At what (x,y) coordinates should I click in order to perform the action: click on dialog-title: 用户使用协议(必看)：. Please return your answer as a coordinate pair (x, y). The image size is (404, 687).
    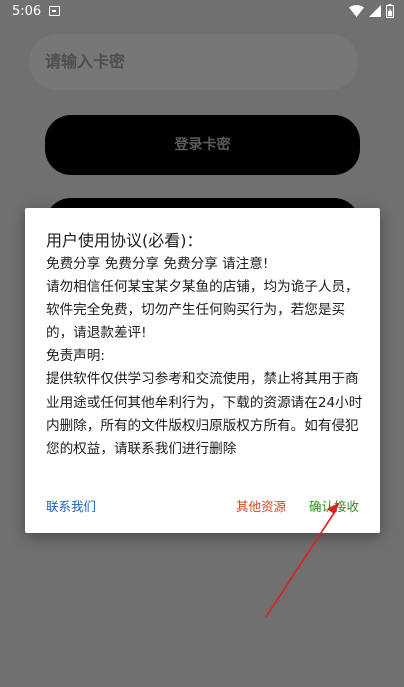
    Looking at the image, I should click on (124, 240).